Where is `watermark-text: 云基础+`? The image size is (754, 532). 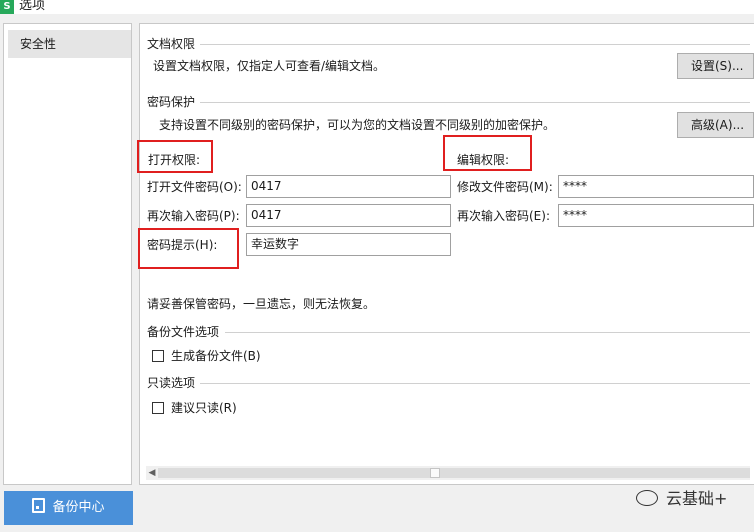
watermark-text: 云基础+ is located at coordinates (697, 498).